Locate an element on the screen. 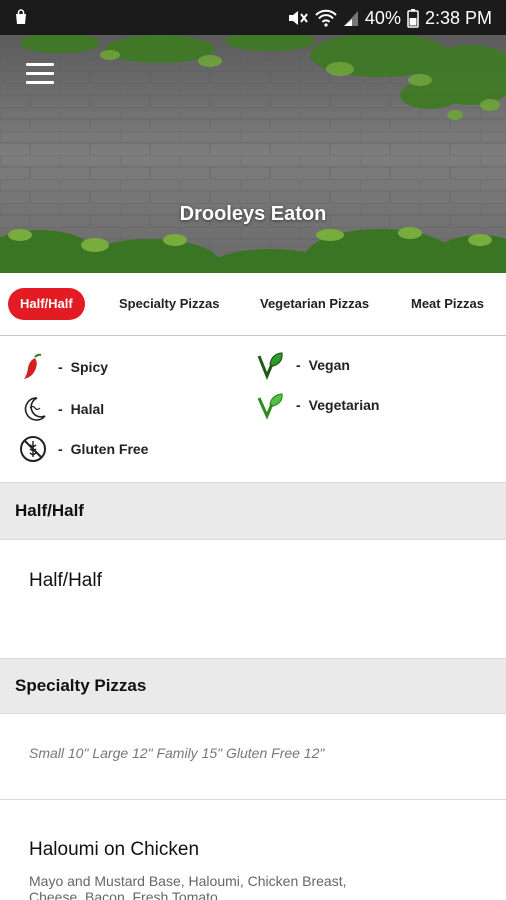 This screenshot has height=900, width=506. restaurant-name: Drooleys Eaton is located at coordinates (253, 214).